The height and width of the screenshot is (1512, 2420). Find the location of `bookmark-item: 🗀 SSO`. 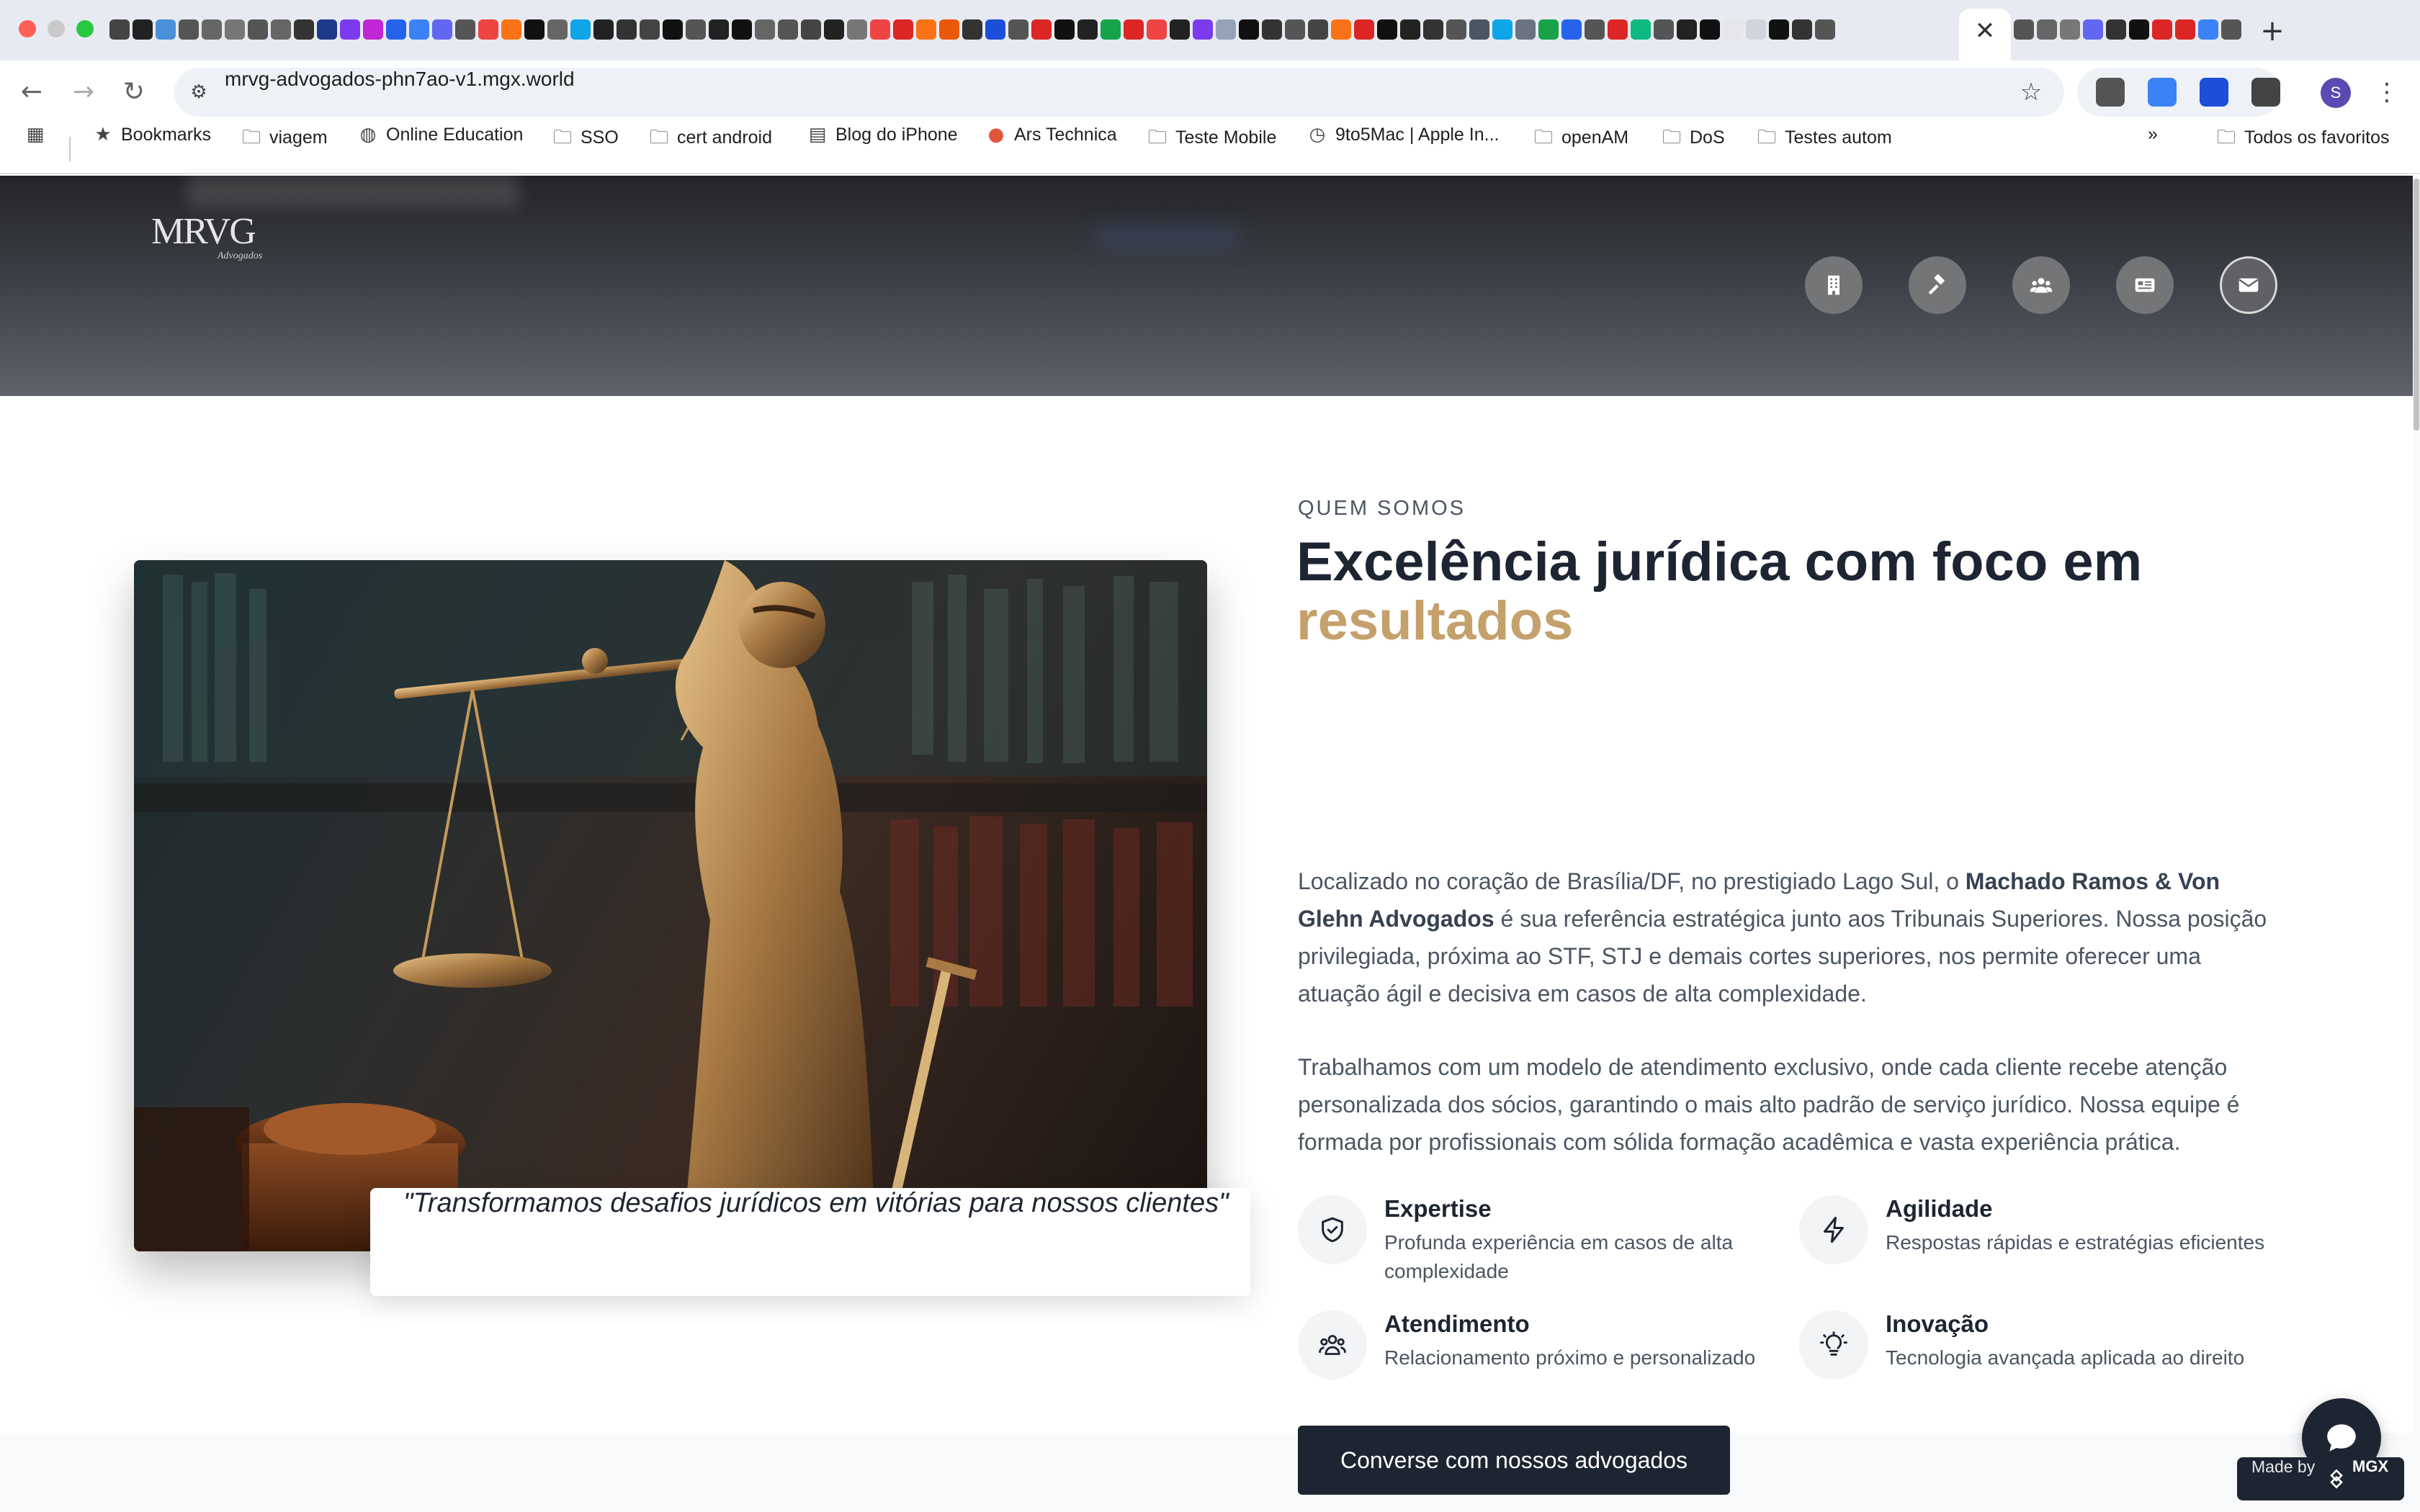

bookmark-item: 🗀 SSO is located at coordinates (585, 148).